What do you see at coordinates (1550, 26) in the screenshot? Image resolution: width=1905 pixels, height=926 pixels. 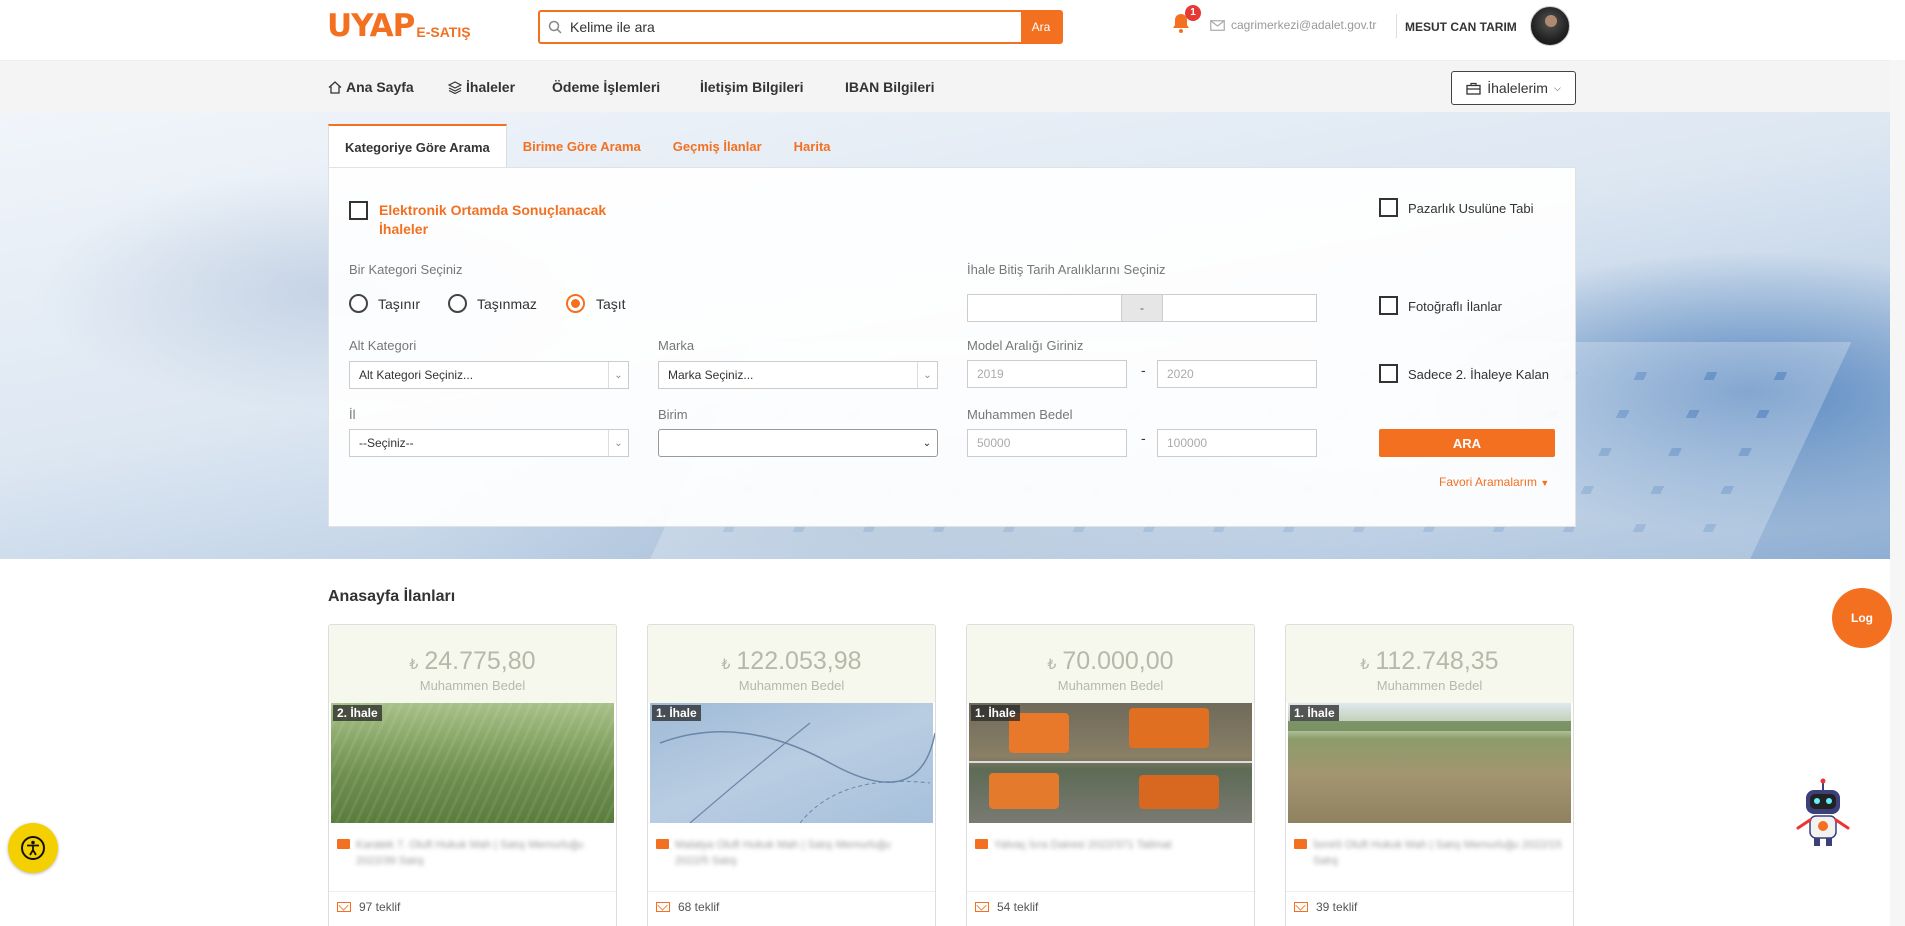 I see `avatar` at bounding box center [1550, 26].